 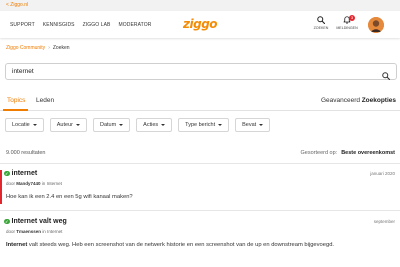 What do you see at coordinates (22, 25) in the screenshot?
I see `nav-item-support: SUPPORT` at bounding box center [22, 25].